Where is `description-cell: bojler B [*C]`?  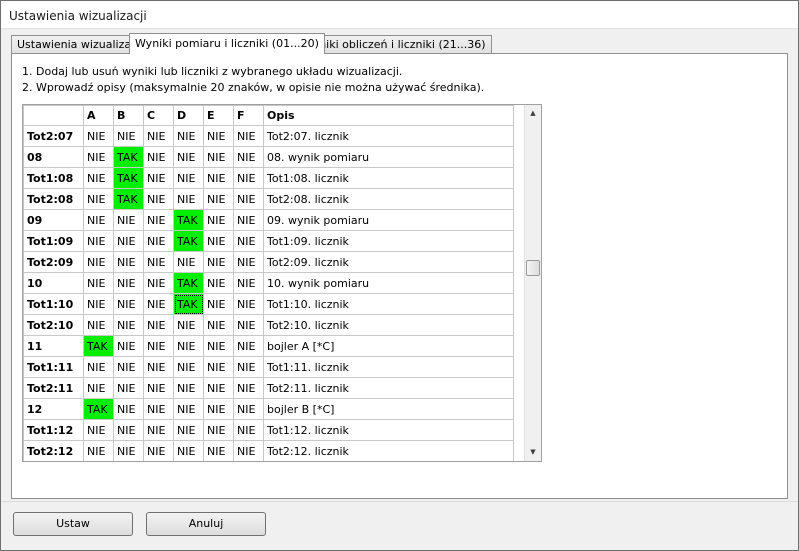
description-cell: bojler B [*C] is located at coordinates (388, 409).